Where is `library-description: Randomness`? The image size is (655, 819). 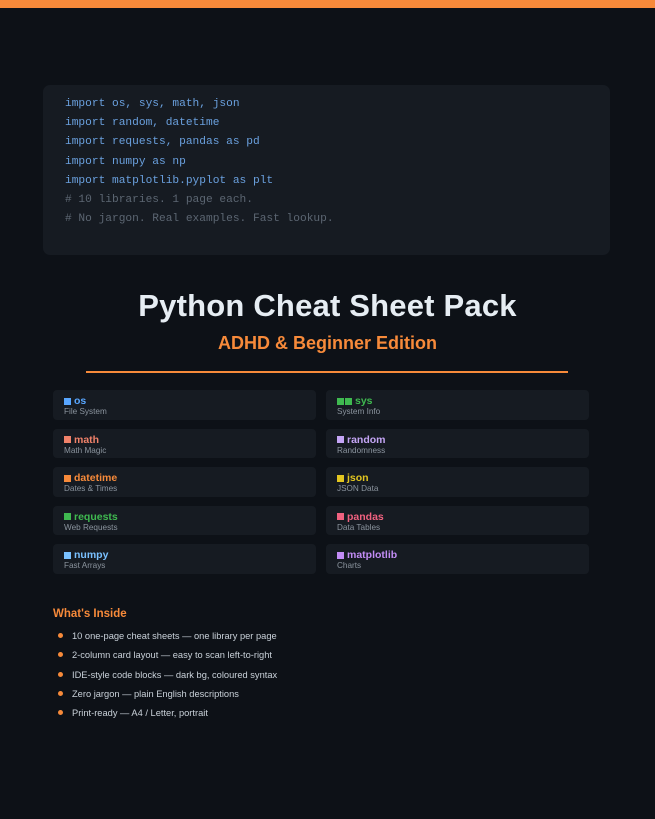
library-description: Randomness is located at coordinates (361, 450).